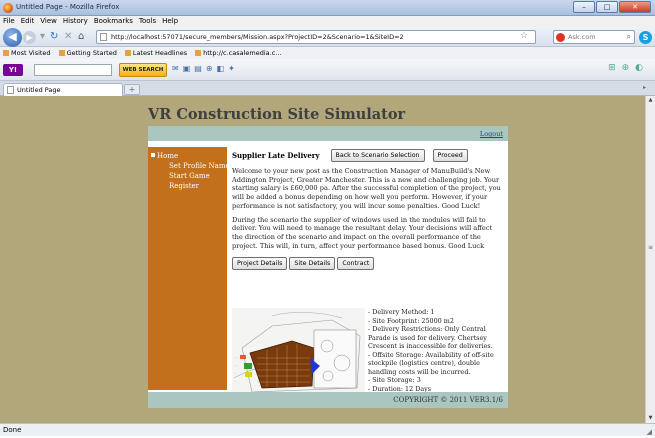 This screenshot has height=438, width=655. Describe the element at coordinates (298, 351) in the screenshot. I see `site-plan-image: ···· ···· ···· ····` at that location.